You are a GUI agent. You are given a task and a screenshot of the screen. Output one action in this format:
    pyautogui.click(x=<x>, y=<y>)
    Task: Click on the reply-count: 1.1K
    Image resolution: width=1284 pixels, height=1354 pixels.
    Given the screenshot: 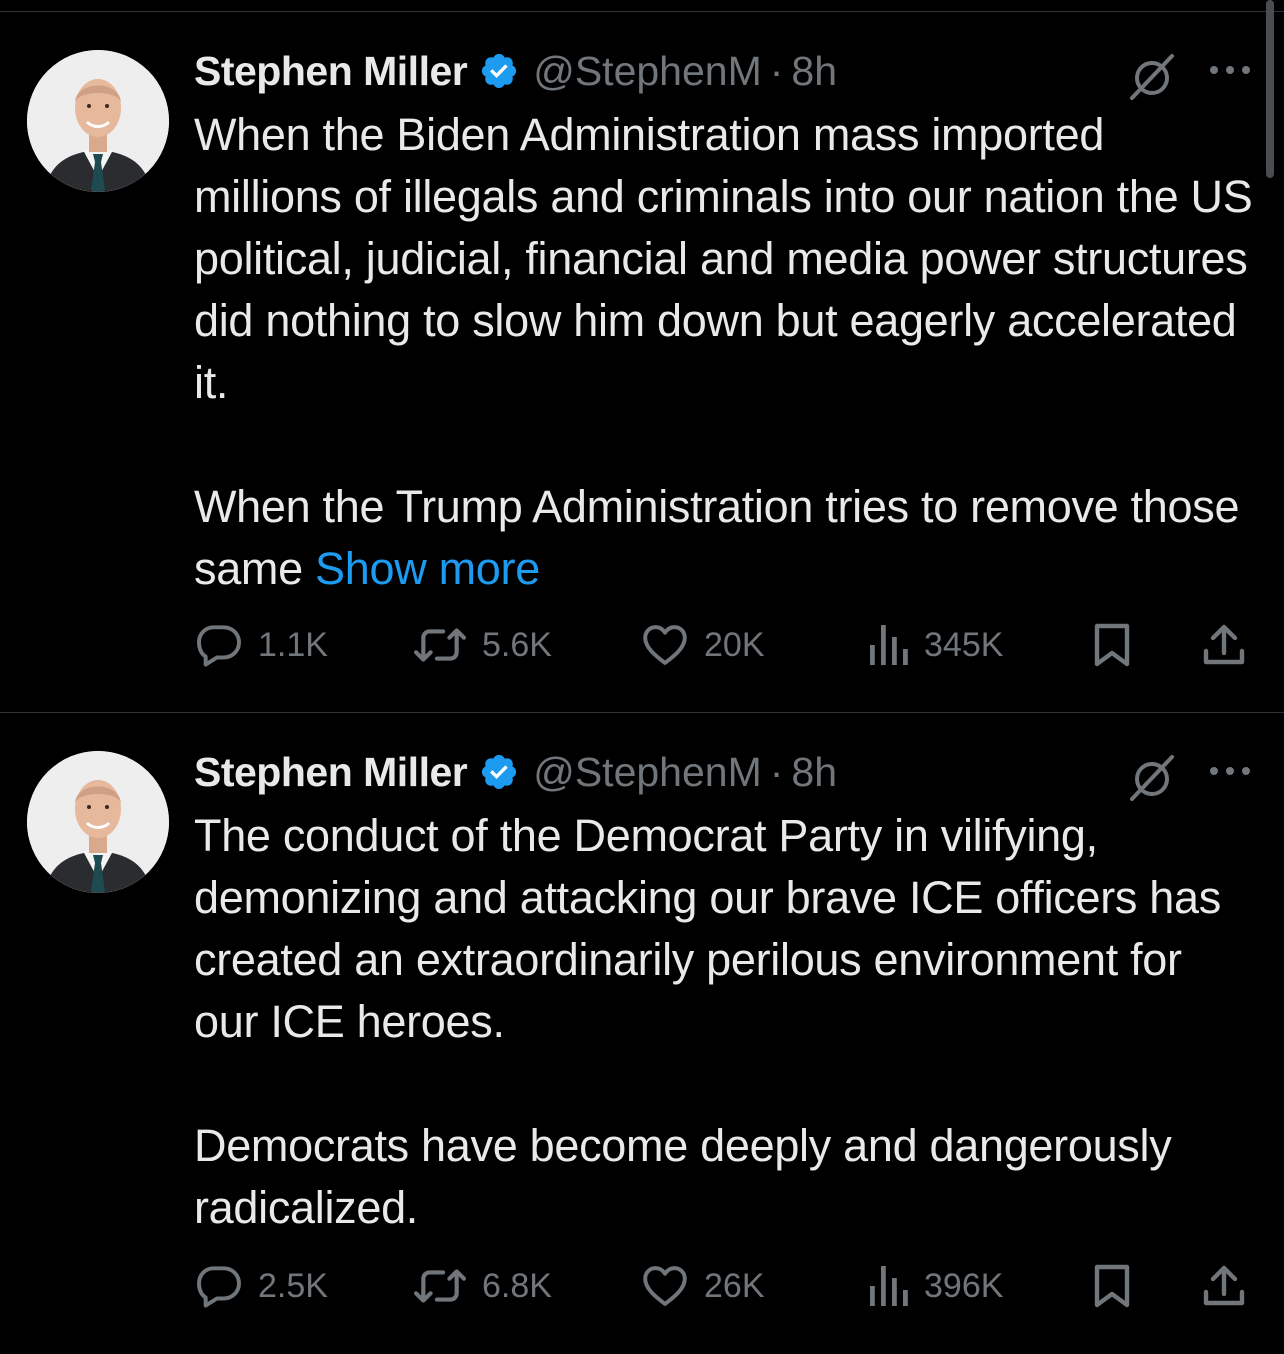 What is the action you would take?
    pyautogui.click(x=293, y=644)
    